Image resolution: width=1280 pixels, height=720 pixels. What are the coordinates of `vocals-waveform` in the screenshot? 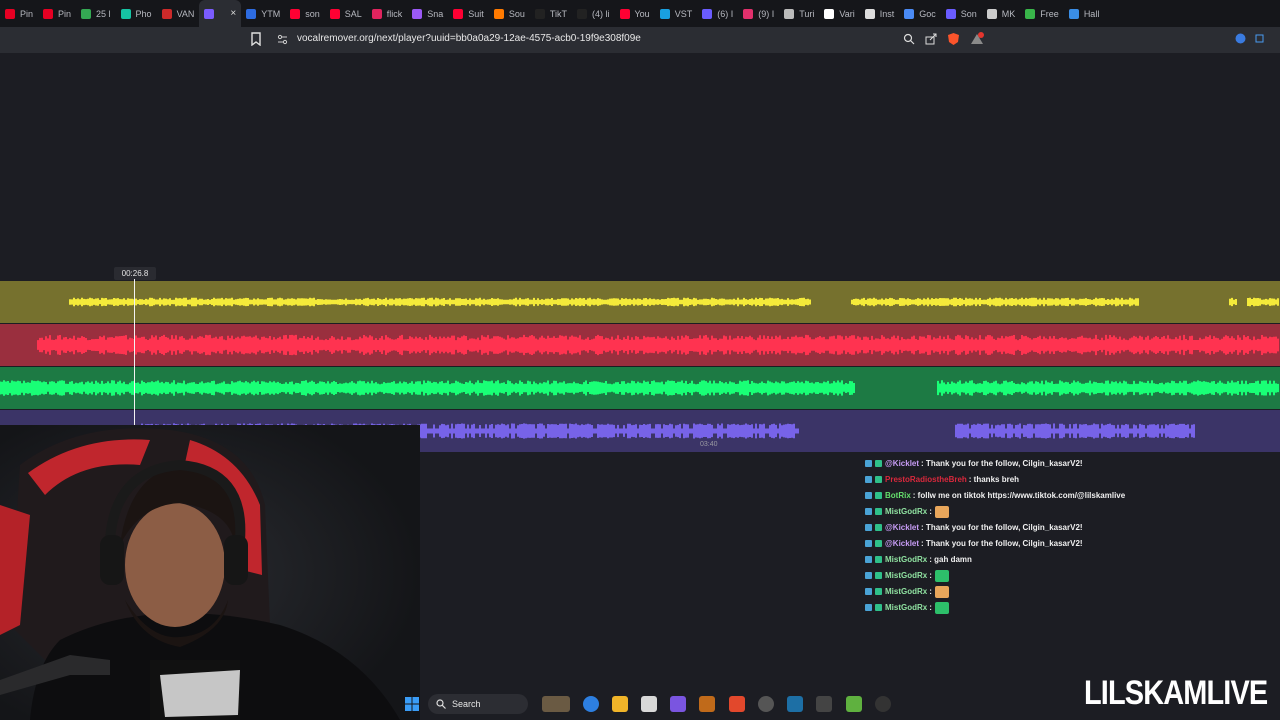 It's located at (640, 302).